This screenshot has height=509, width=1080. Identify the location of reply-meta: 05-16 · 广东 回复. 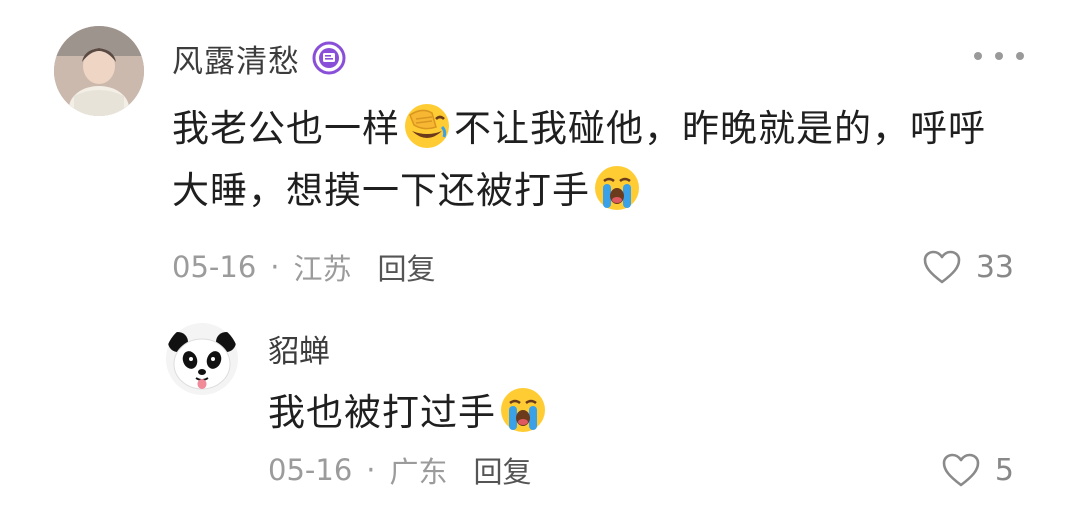
(400, 470).